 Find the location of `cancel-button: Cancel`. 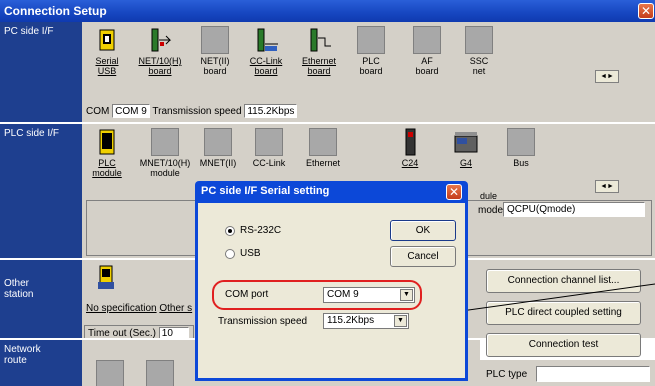

cancel-button: Cancel is located at coordinates (423, 256).